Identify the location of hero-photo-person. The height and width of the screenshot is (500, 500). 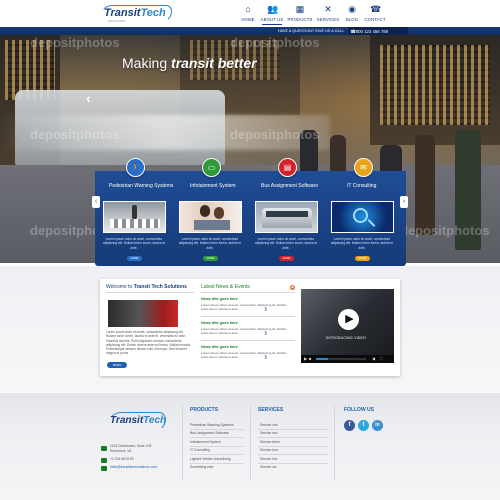
(425, 185).